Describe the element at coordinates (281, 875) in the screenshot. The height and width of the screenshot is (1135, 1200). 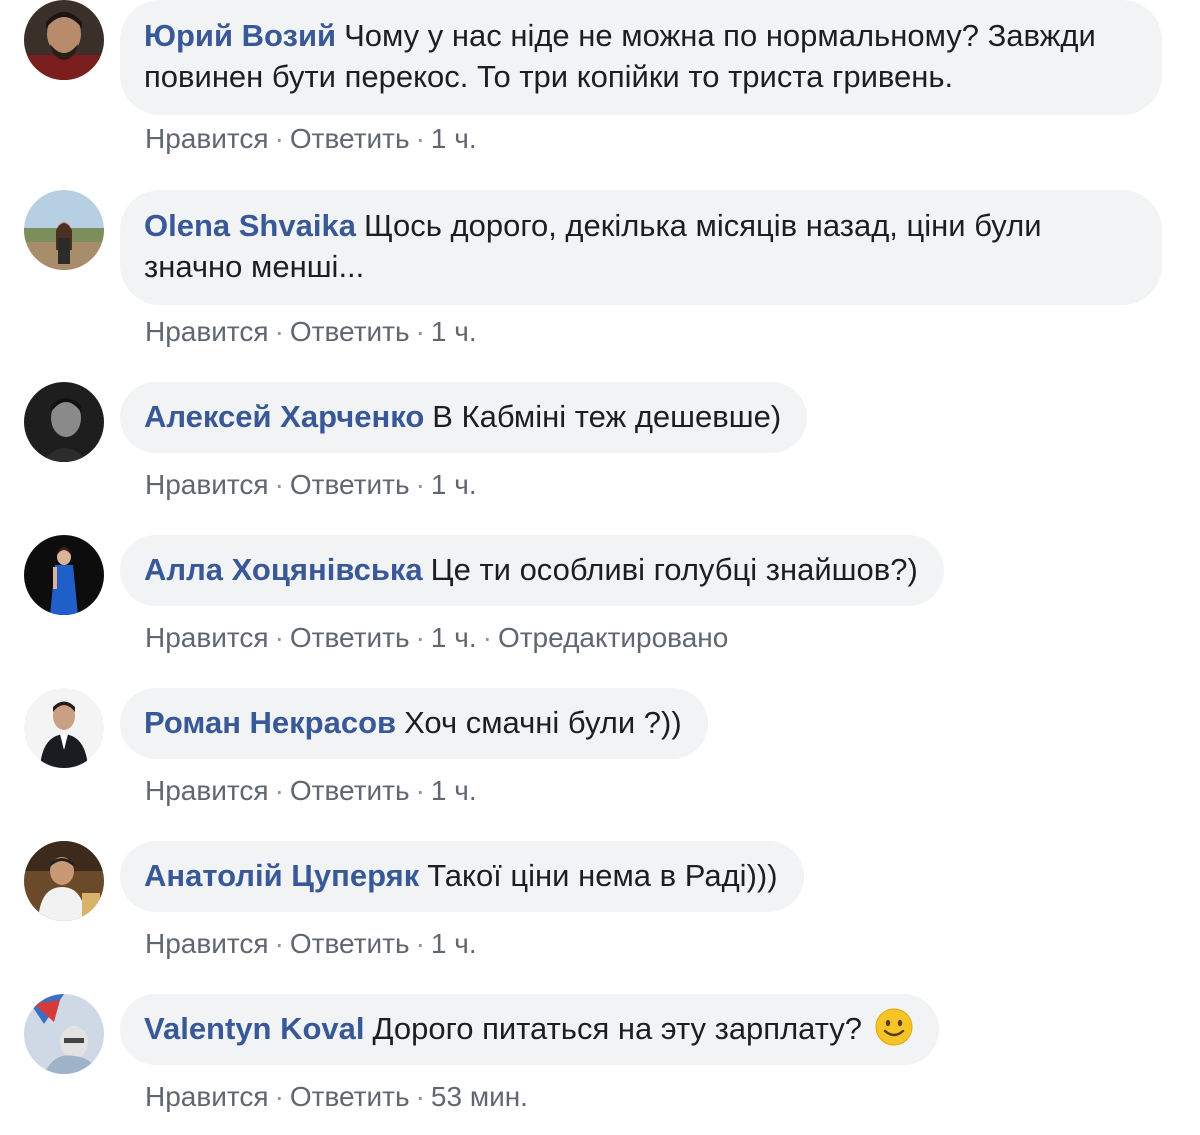
I see `comment-author: Анатолій Цуперяк` at that location.